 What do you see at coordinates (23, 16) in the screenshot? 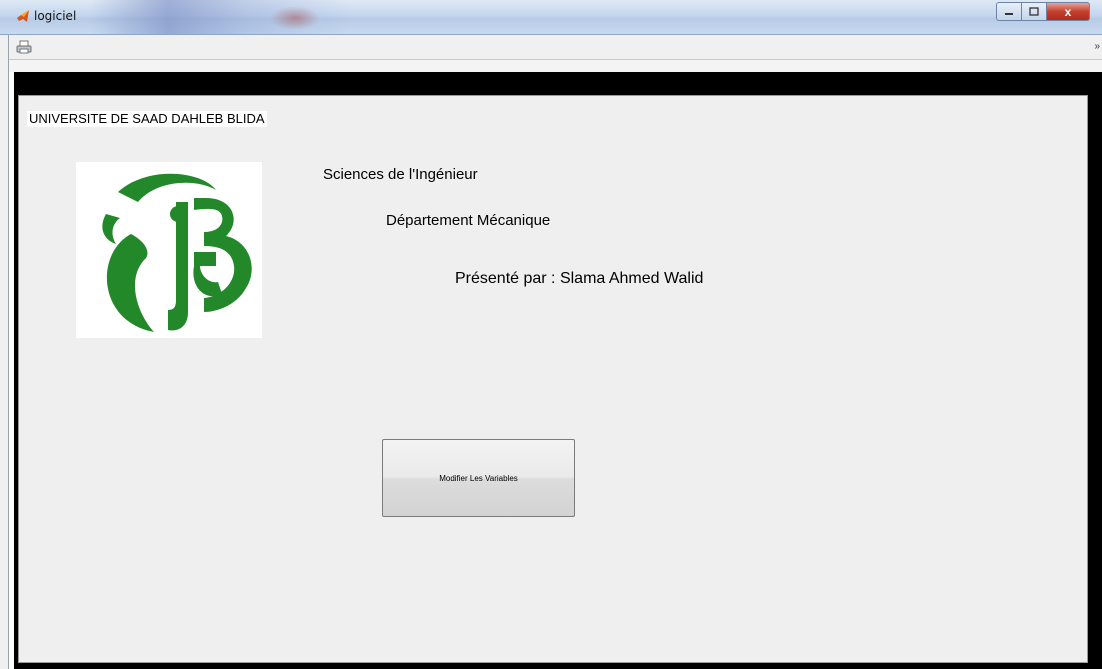
I see `matlab-icon` at bounding box center [23, 16].